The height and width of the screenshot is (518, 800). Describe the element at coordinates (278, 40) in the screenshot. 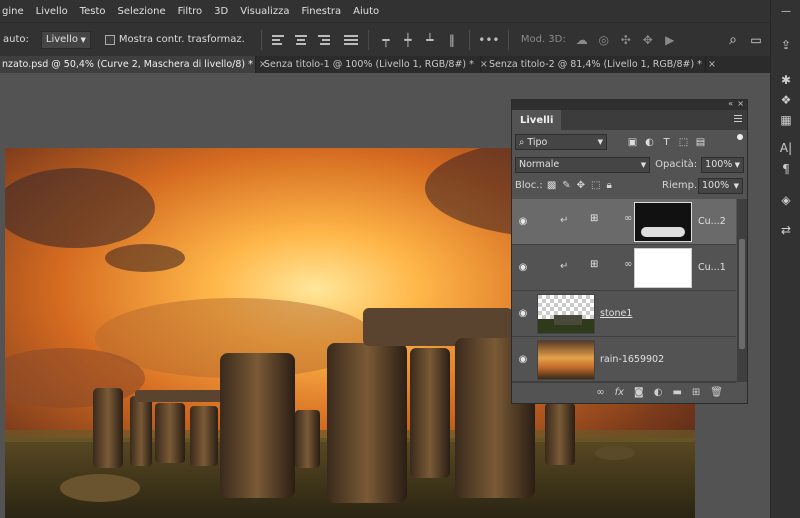

I see `align-left-icon` at that location.